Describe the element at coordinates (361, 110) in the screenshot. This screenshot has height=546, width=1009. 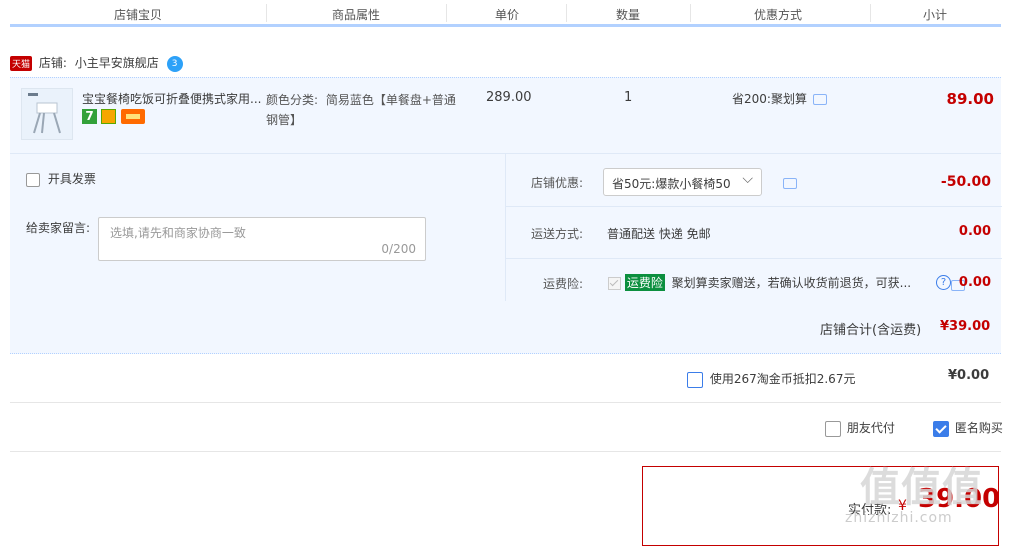
I see `product-attributes: 颜色分类: 简易蓝色【单餐盘+普通钢管】` at that location.